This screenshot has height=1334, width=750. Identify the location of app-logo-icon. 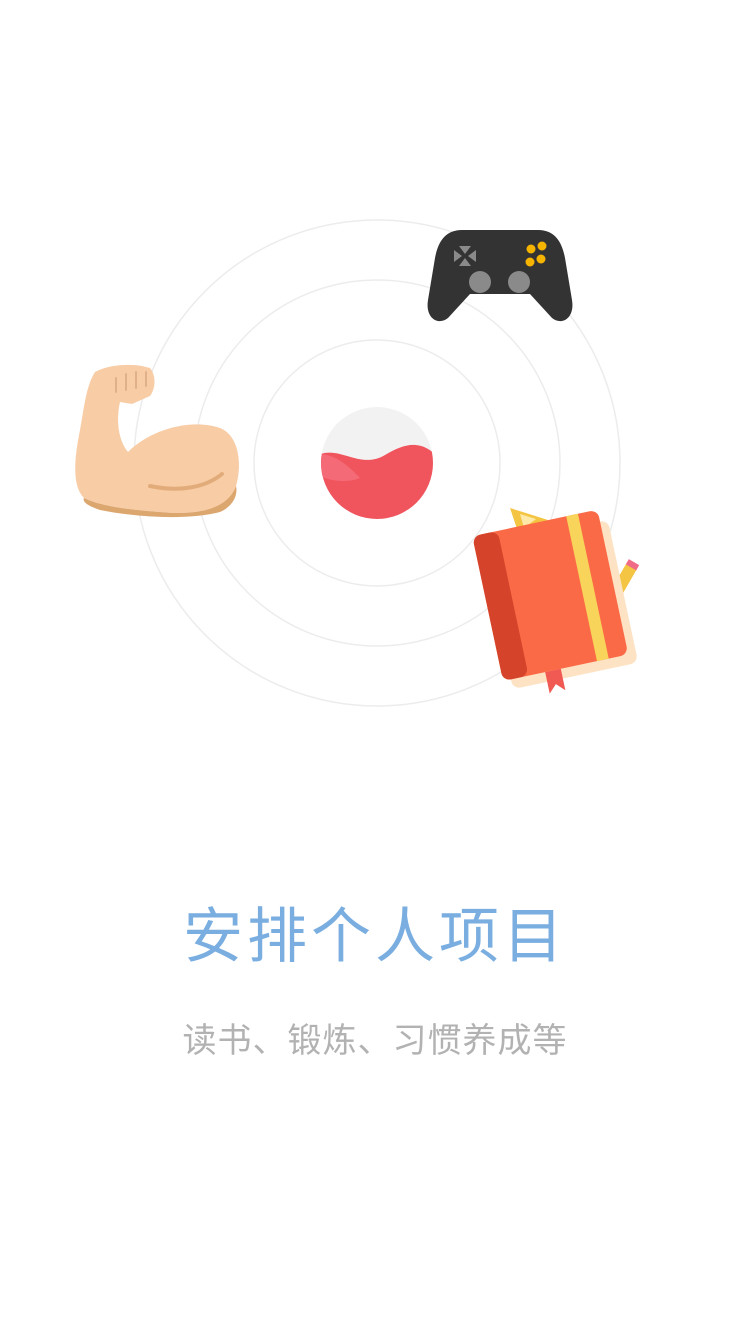
(377, 463).